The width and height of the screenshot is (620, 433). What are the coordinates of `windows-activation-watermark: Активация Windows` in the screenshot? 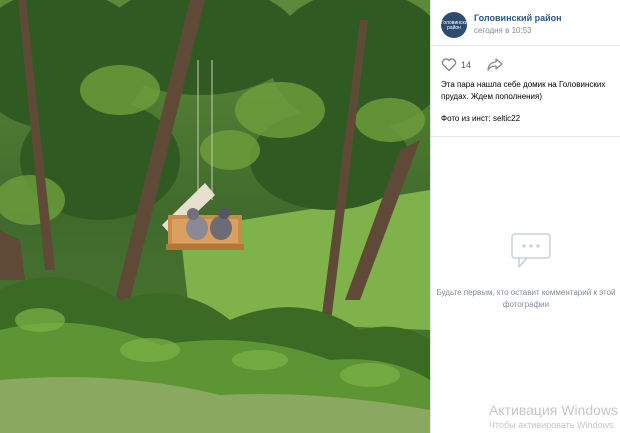 It's located at (554, 410).